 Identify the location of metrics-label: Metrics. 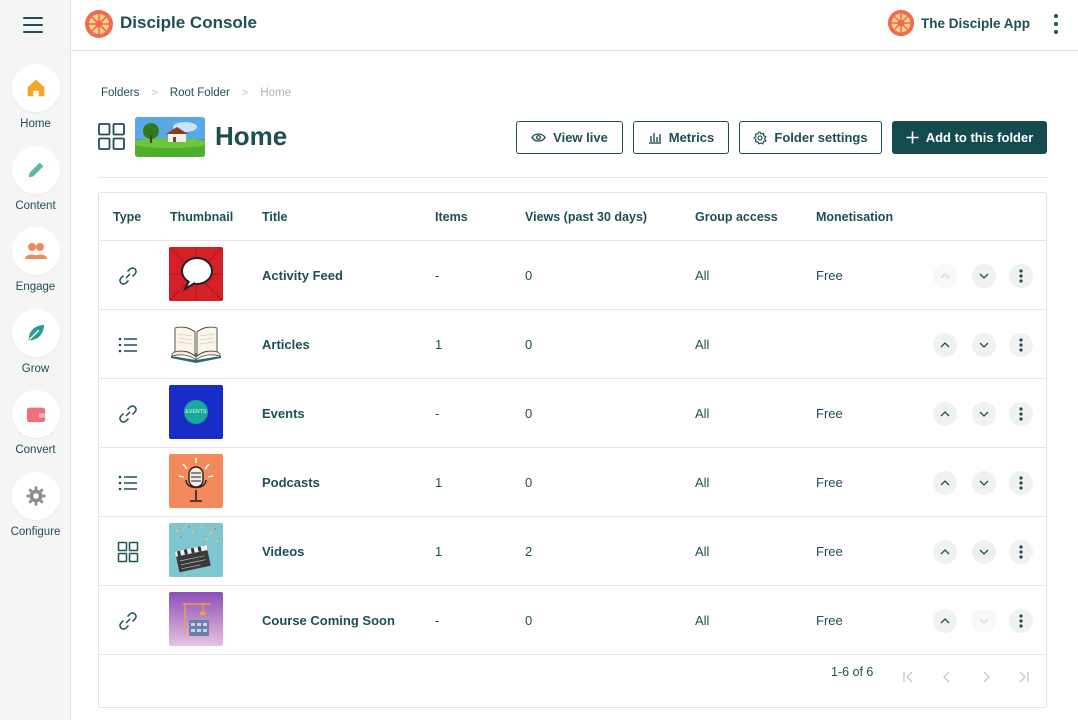
(691, 137).